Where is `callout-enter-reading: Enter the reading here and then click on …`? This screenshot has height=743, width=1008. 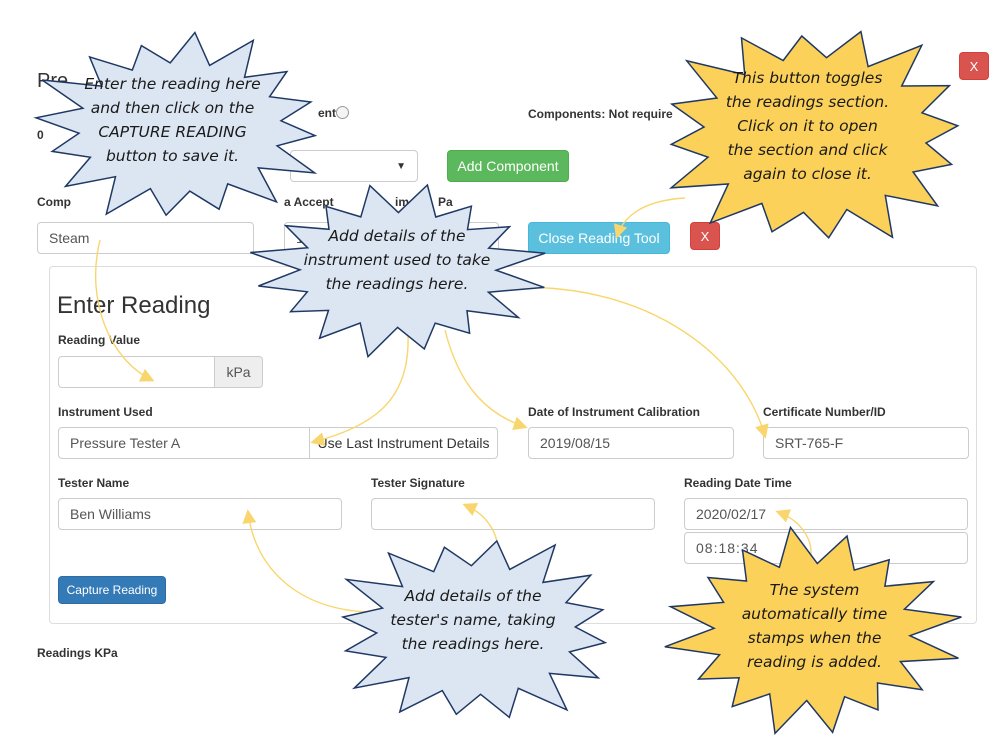 callout-enter-reading: Enter the reading here and then click on … is located at coordinates (172, 120).